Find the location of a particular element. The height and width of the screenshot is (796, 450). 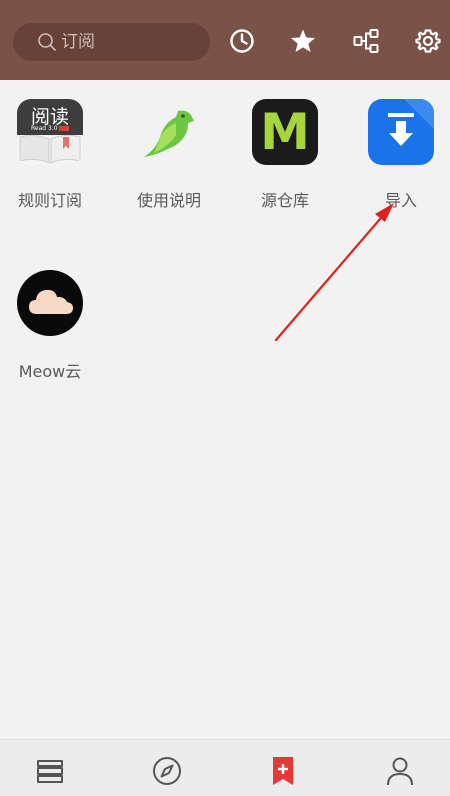

legado-read-app-icon: 阅读 Read 3.0 is located at coordinates (50, 132).